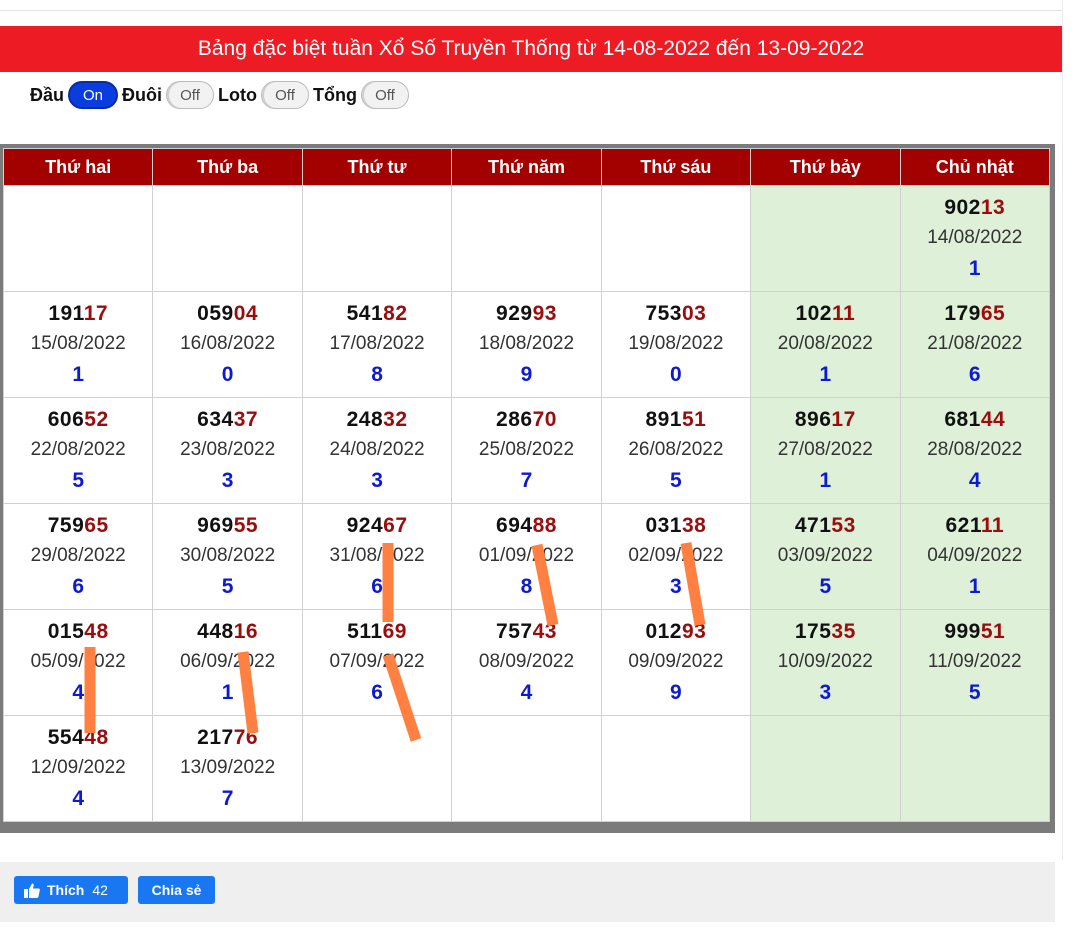  What do you see at coordinates (395, 642) in the screenshot?
I see `handwritten-annotations` at bounding box center [395, 642].